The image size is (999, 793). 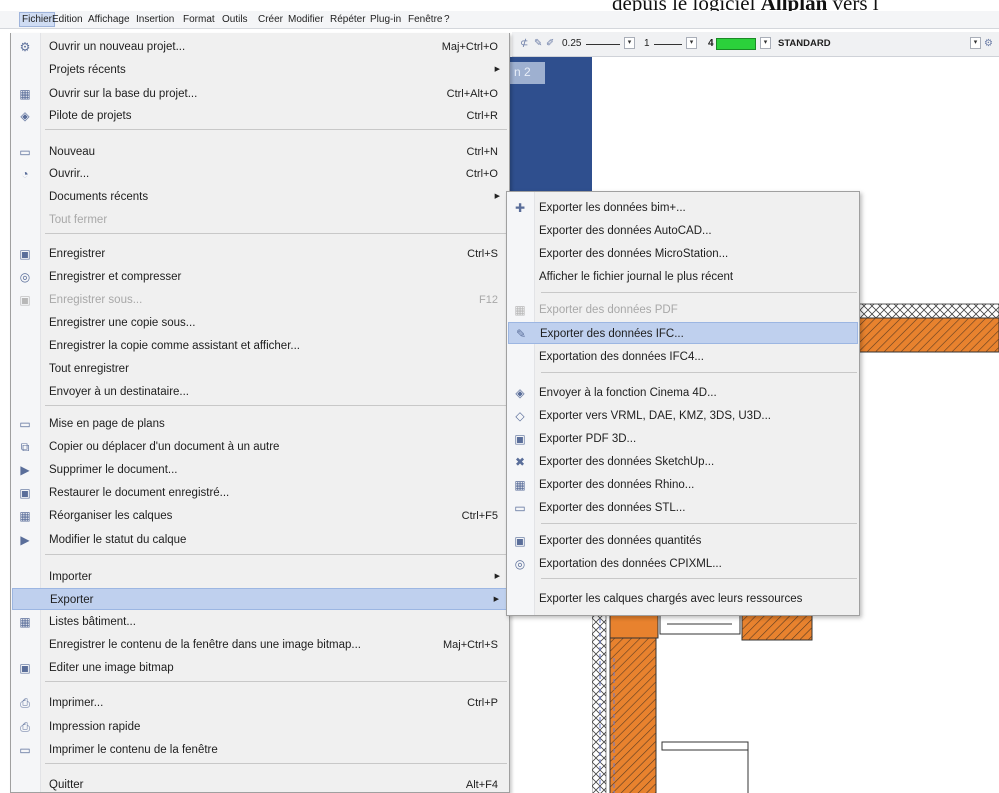 What do you see at coordinates (260, 727) in the screenshot?
I see `menu-item-impression-rapide: ⎙ Impression rapide` at bounding box center [260, 727].